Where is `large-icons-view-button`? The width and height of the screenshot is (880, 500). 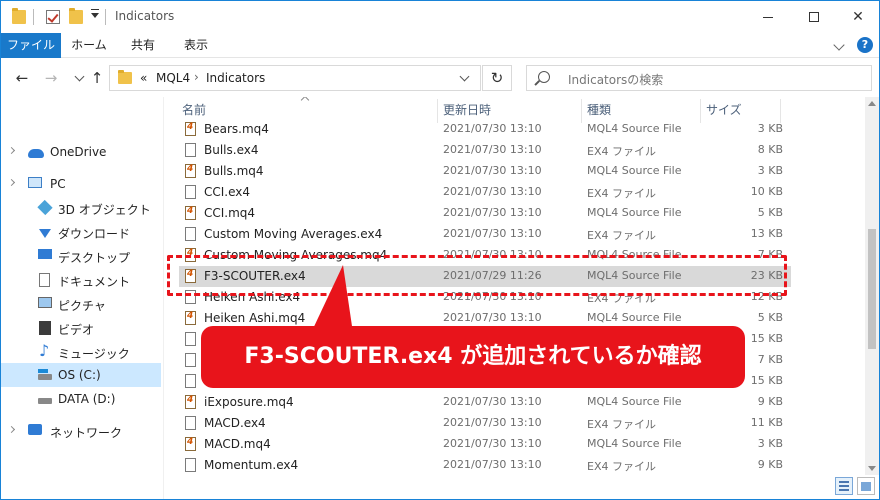
large-icons-view-button is located at coordinates (866, 486).